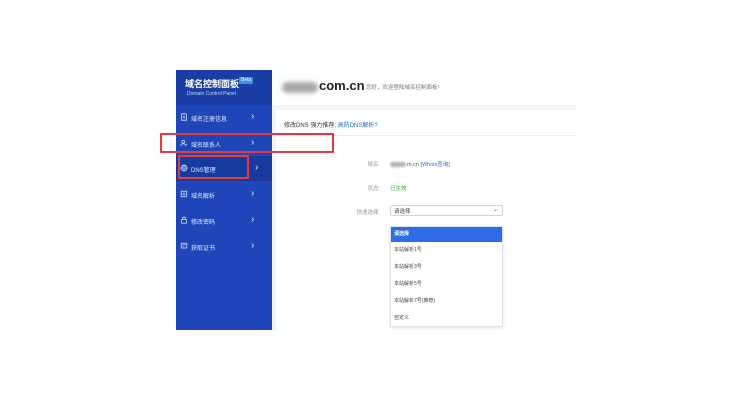 The height and width of the screenshot is (400, 750). I want to click on dropdown-option: 本站解析3号, so click(446, 267).